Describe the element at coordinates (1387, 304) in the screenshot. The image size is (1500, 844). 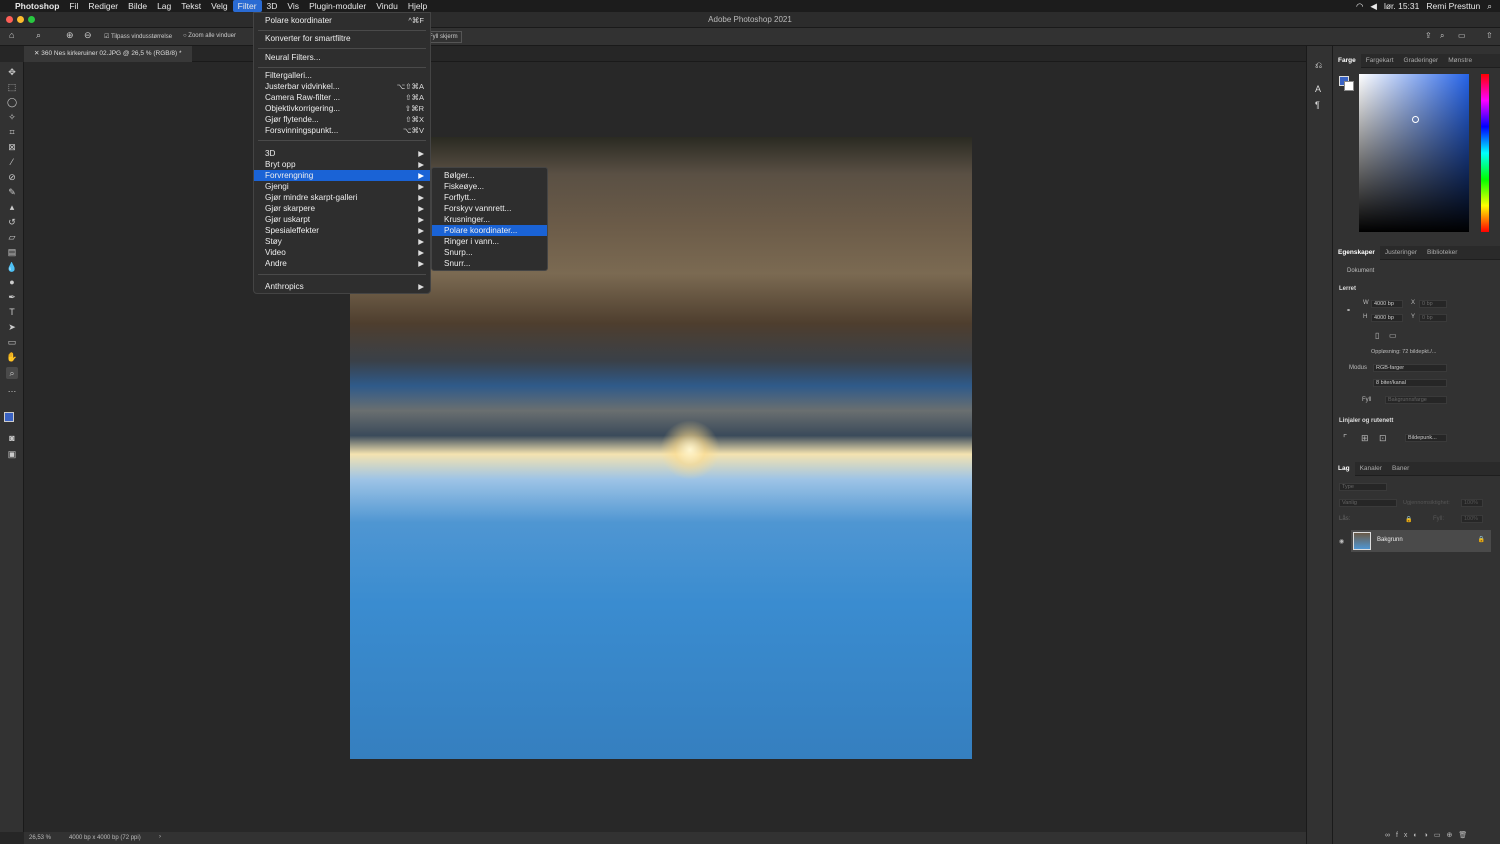
I see `width-field: 4000 bp` at that location.